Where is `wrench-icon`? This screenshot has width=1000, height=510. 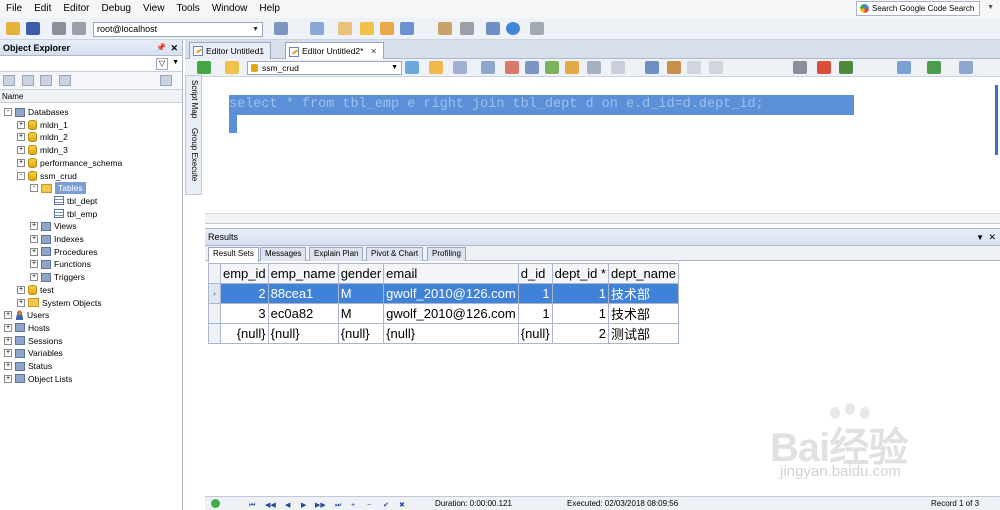
wrench-icon is located at coordinates (537, 28).